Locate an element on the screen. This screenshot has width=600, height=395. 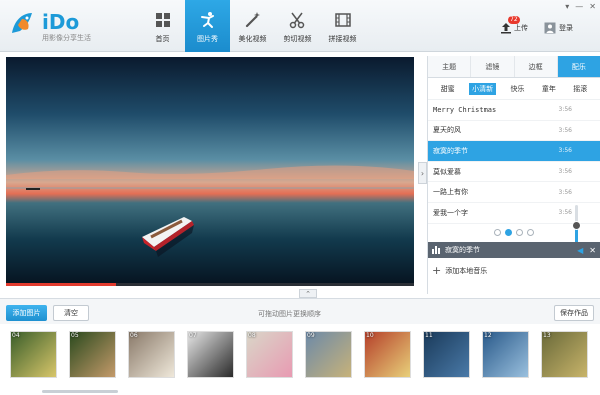
tab-filter: 滤镜 is located at coordinates (493, 66).